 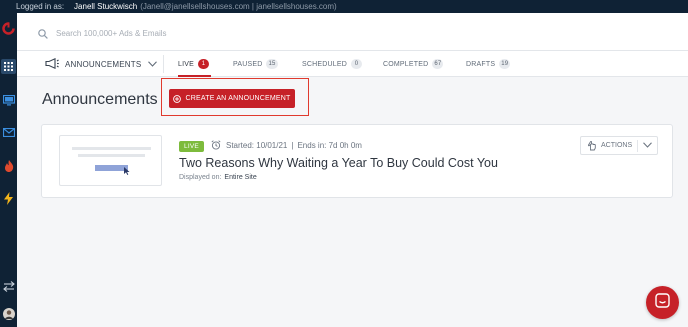 I want to click on user-avatar, so click(x=8, y=313).